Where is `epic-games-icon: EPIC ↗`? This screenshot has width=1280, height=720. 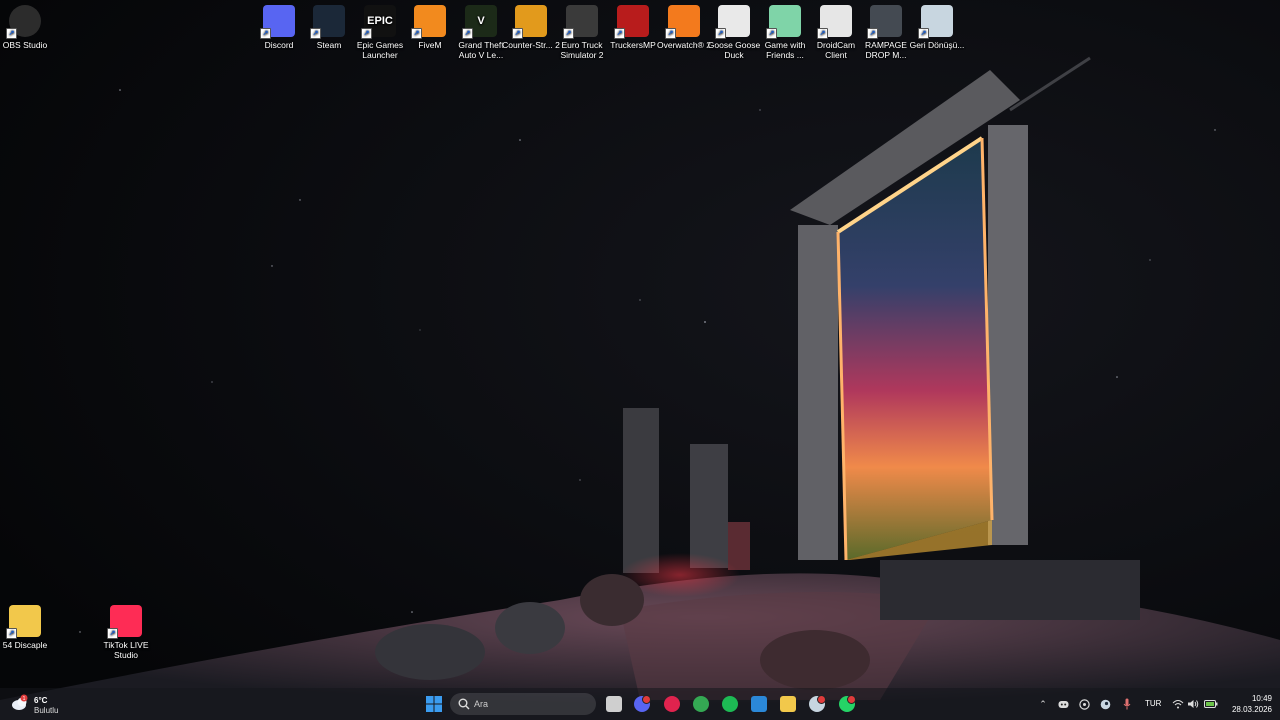
epic-games-icon: EPIC ↗ is located at coordinates (378, 22).